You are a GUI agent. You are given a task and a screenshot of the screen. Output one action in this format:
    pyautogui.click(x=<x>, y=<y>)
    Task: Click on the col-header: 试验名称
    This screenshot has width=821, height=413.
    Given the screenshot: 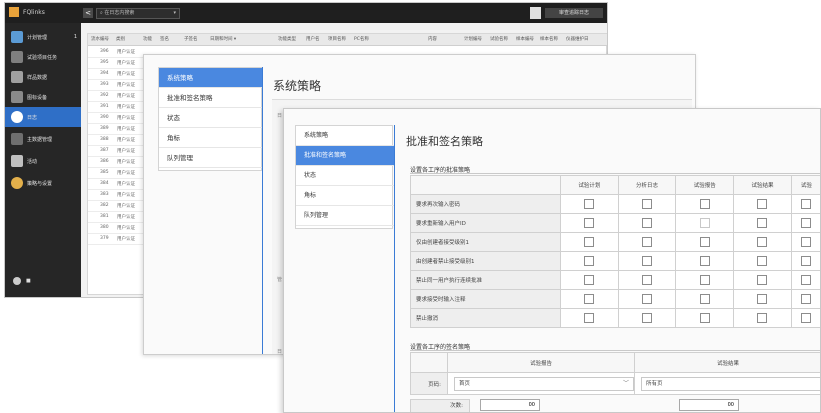 What is the action you would take?
    pyautogui.click(x=499, y=39)
    